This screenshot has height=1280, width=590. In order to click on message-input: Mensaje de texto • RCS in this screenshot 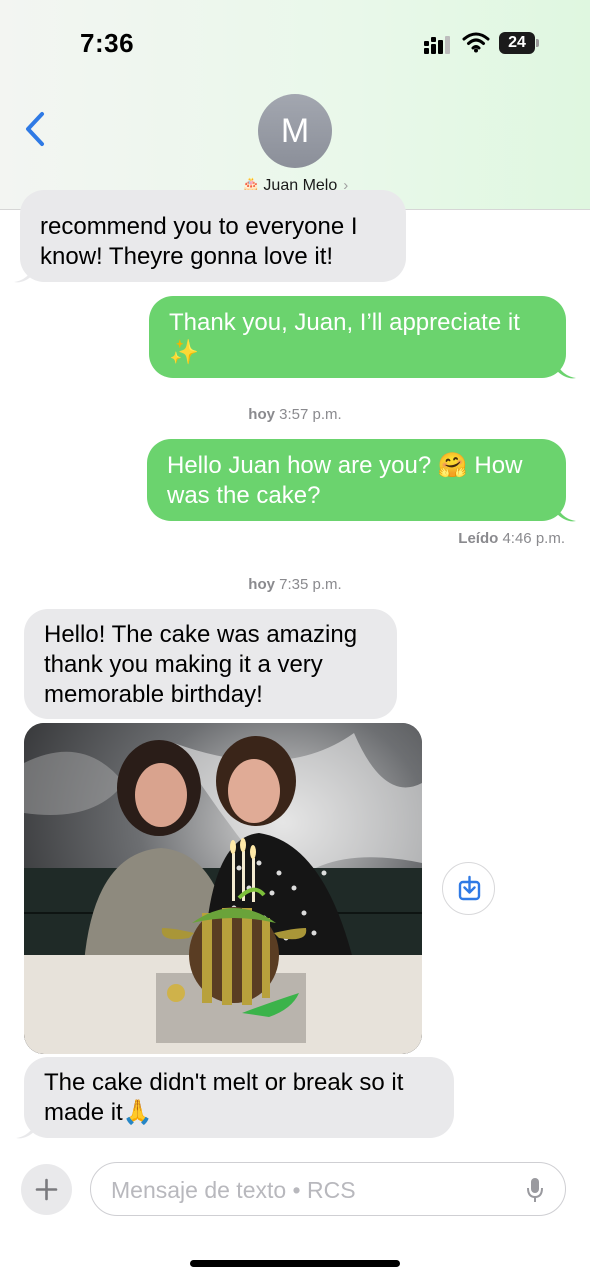, I will do `click(328, 1189)`.